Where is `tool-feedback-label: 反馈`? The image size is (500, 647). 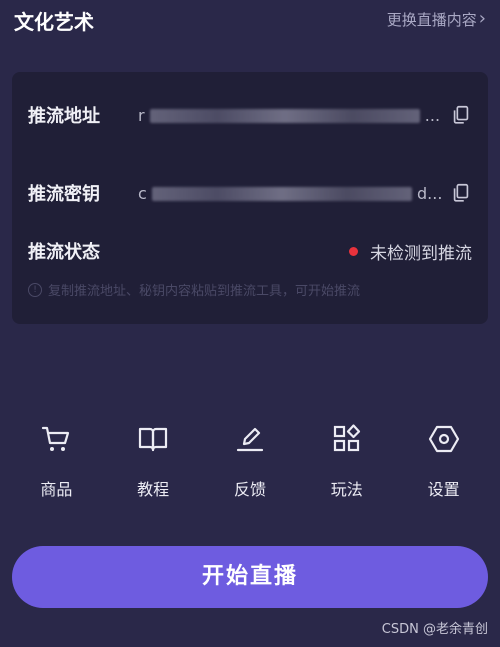
tool-feedback-label: 反馈 is located at coordinates (249, 489).